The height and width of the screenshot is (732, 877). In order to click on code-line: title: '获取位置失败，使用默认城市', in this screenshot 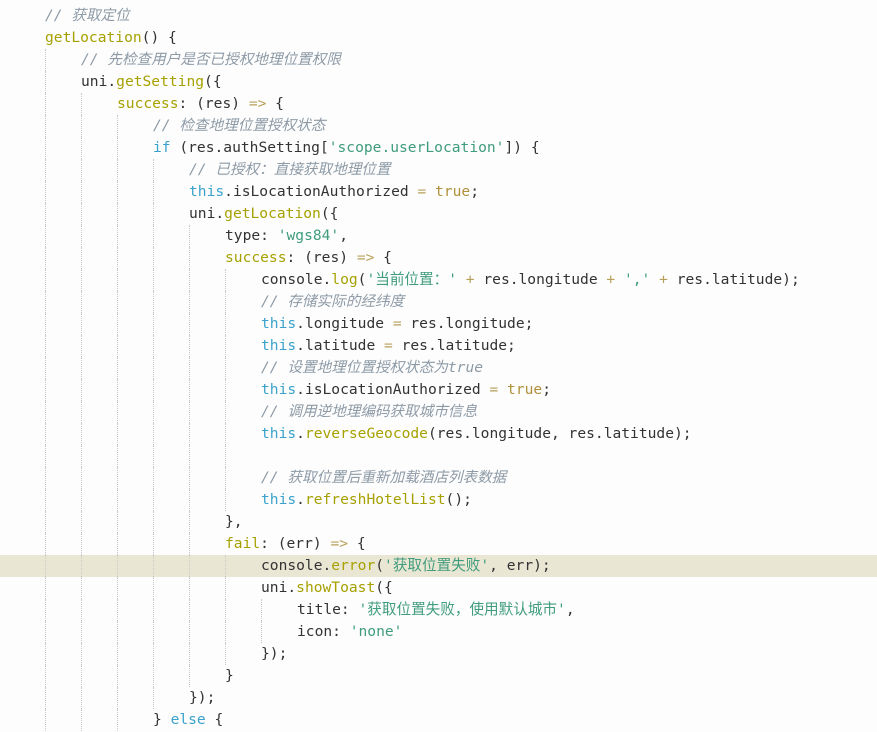, I will do `click(438, 610)`.